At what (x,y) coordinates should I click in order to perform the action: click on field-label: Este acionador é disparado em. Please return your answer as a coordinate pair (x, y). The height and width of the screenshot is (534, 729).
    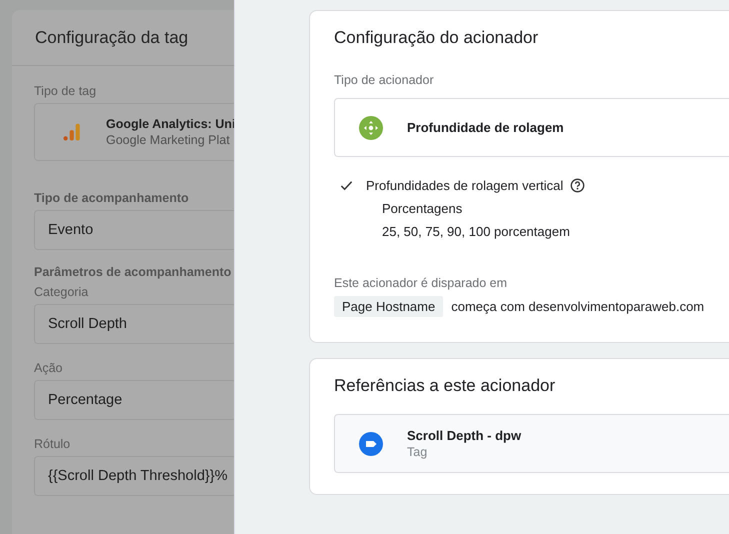
    Looking at the image, I should click on (421, 283).